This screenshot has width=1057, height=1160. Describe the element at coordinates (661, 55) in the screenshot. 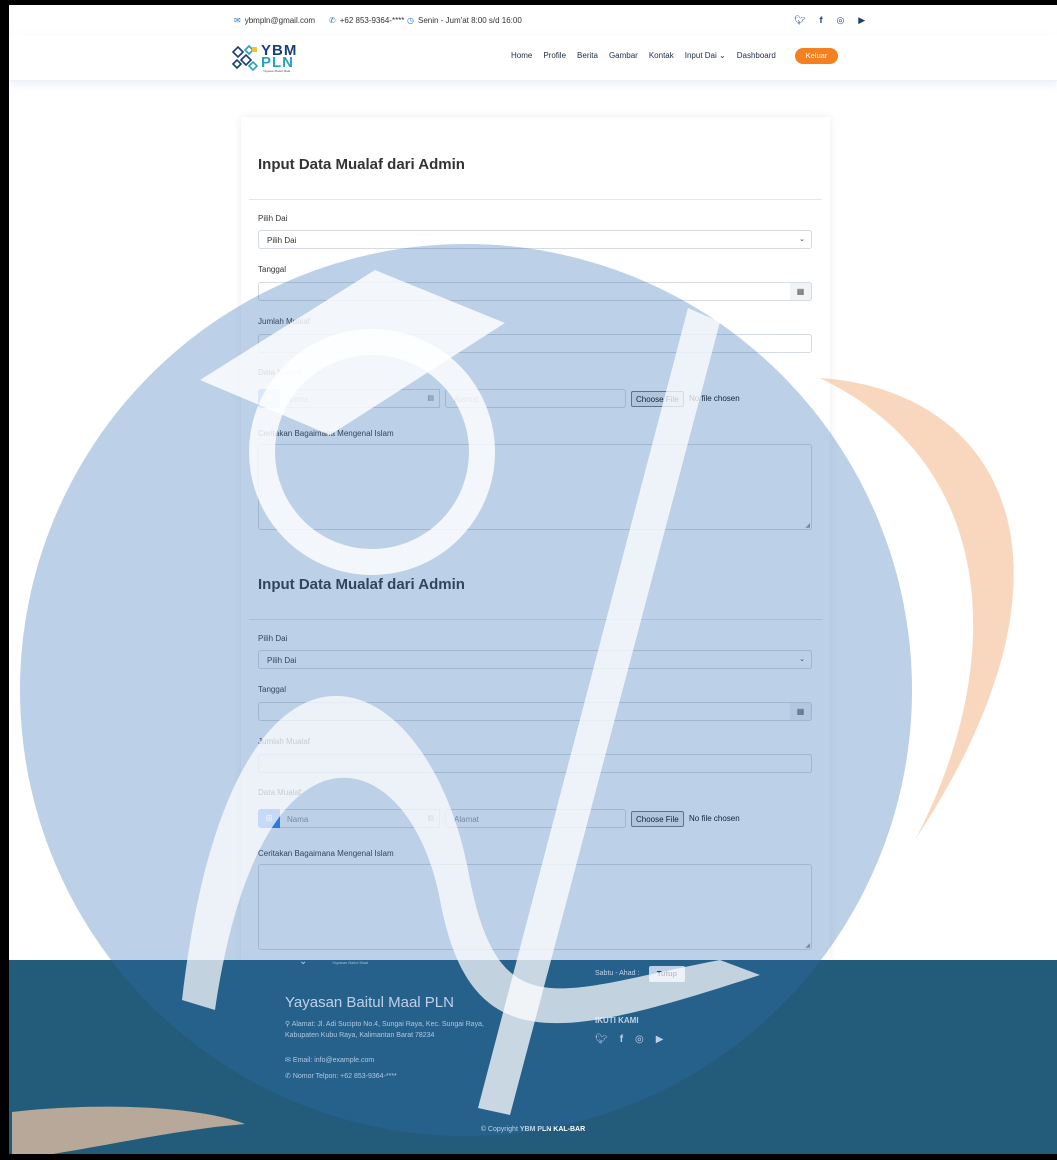

I see `nav-kontak: Kontak` at that location.